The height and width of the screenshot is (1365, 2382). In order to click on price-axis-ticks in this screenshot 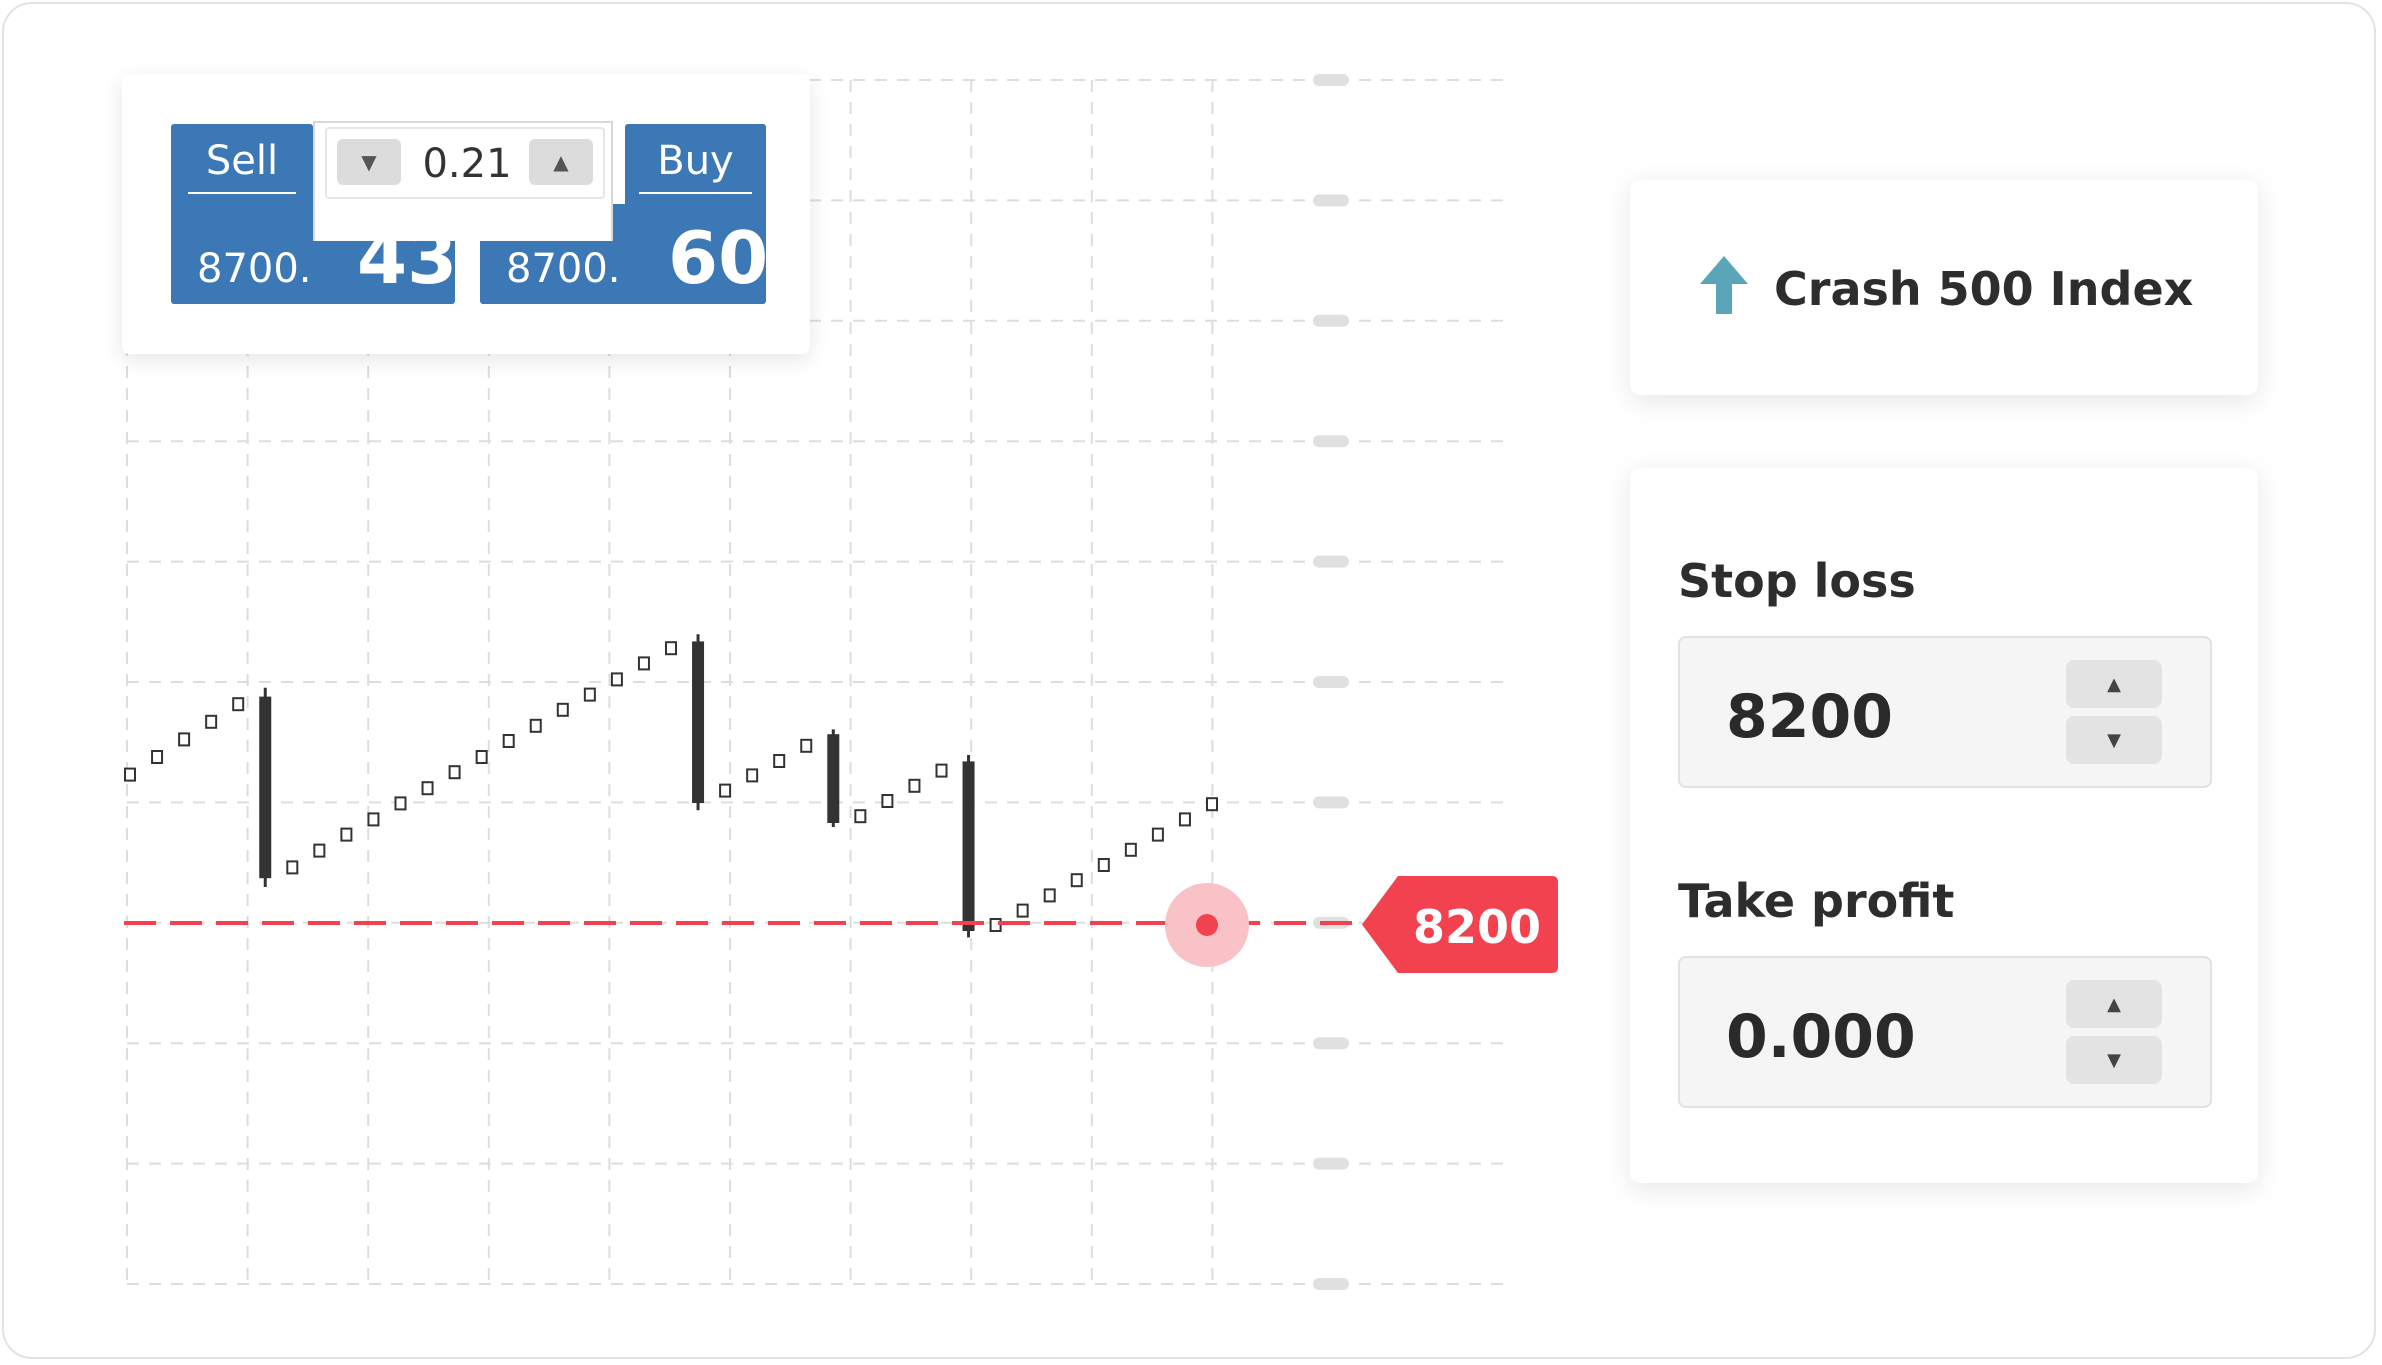, I will do `click(1331, 682)`.